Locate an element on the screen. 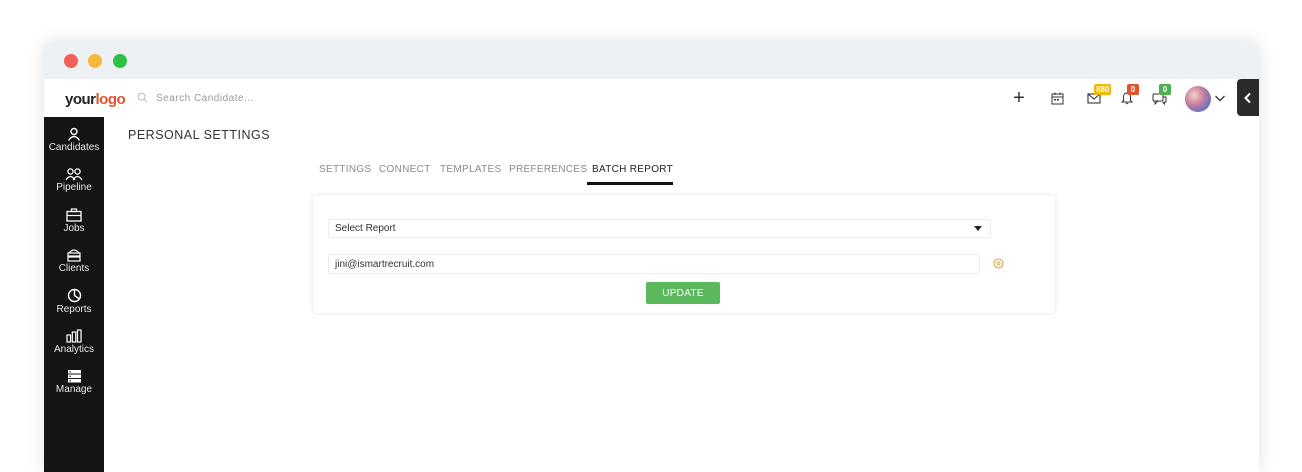 The width and height of the screenshot is (1302, 472). briefcase-icon is located at coordinates (74, 215).